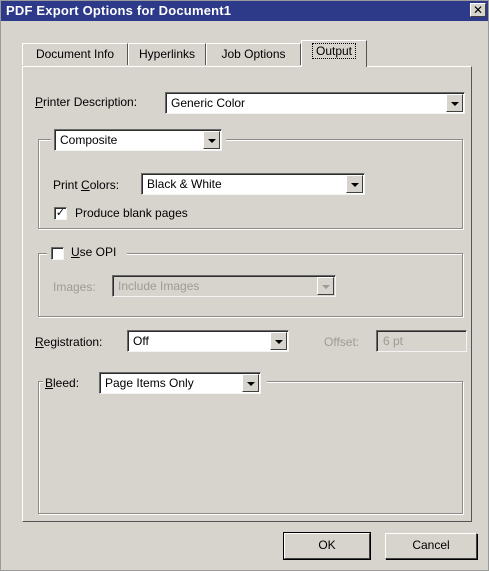 This screenshot has height=571, width=489. Describe the element at coordinates (62, 383) in the screenshot. I see `bleed-label: Bleed:` at that location.